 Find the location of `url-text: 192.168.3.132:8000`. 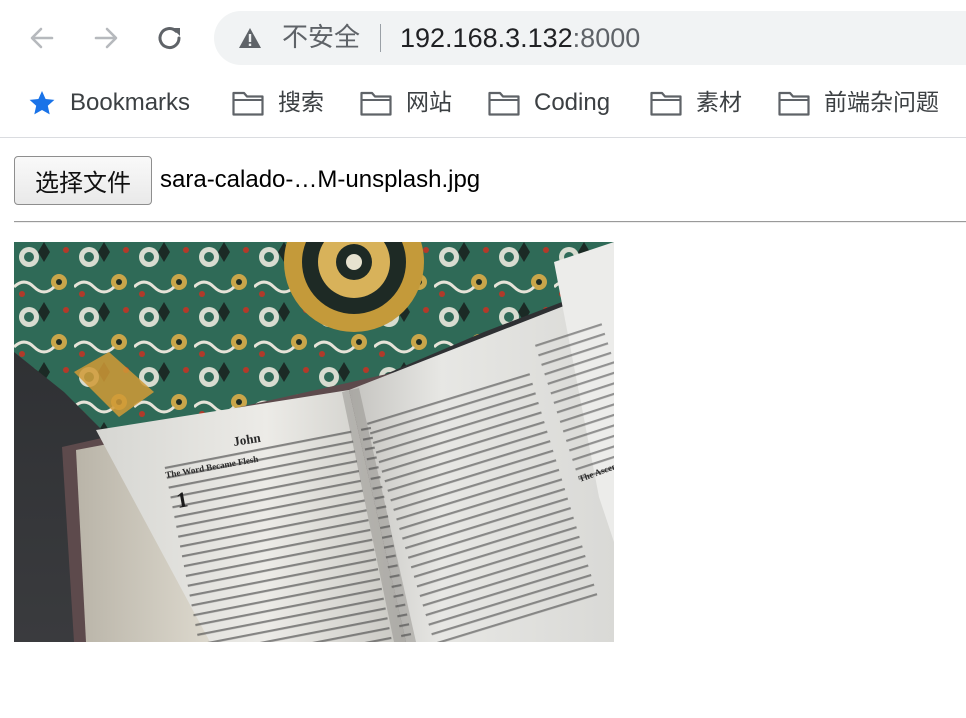

url-text: 192.168.3.132:8000 is located at coordinates (520, 38).